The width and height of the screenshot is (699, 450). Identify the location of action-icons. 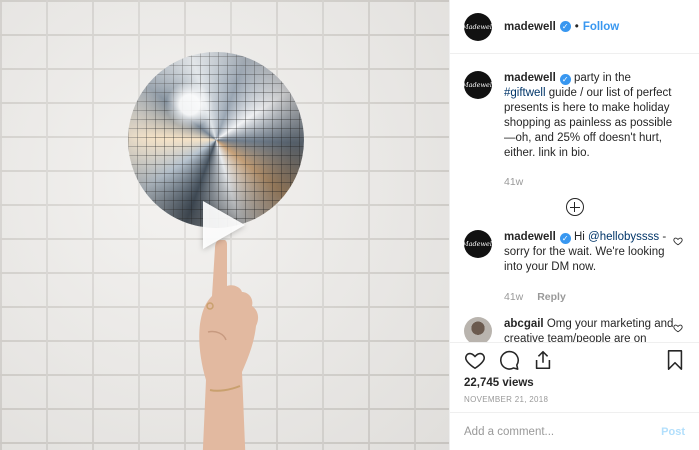
(574, 360).